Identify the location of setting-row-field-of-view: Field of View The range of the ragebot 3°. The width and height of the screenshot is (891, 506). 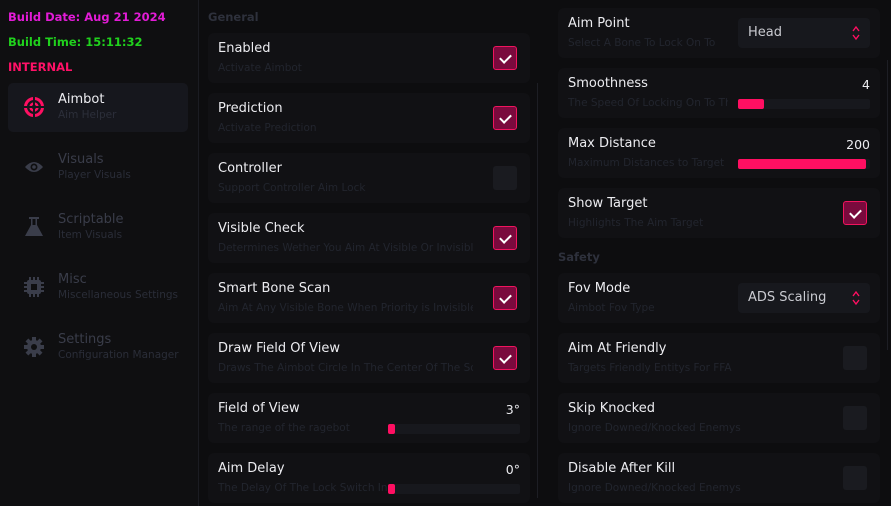
(369, 418).